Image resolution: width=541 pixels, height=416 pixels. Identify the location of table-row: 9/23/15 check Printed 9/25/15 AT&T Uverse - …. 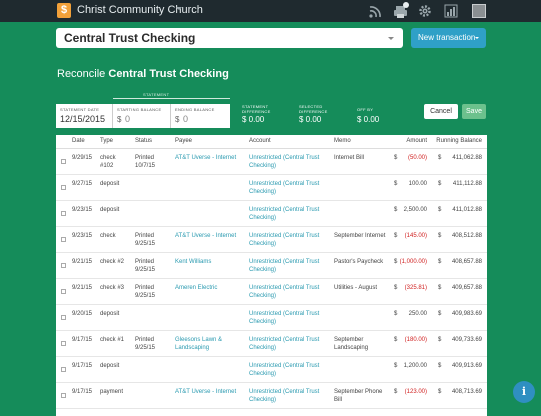
(271, 240).